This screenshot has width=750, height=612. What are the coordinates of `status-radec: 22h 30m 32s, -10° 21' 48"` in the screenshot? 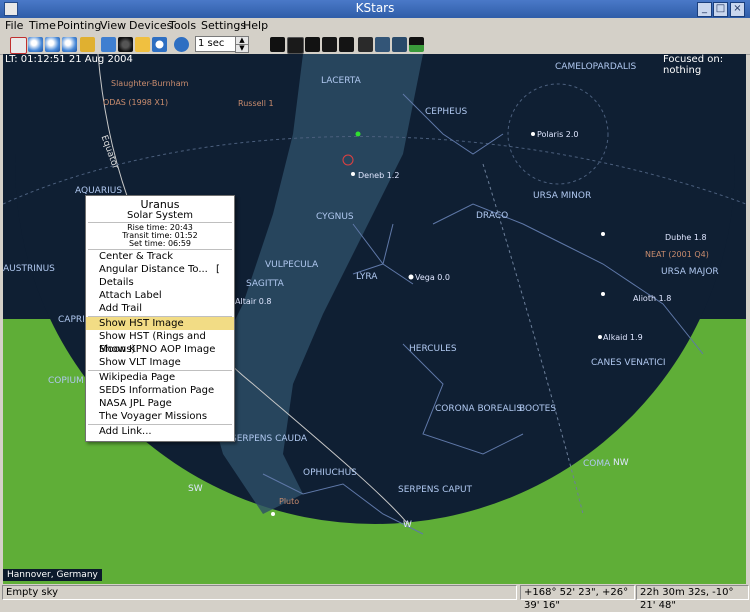 It's located at (692, 598).